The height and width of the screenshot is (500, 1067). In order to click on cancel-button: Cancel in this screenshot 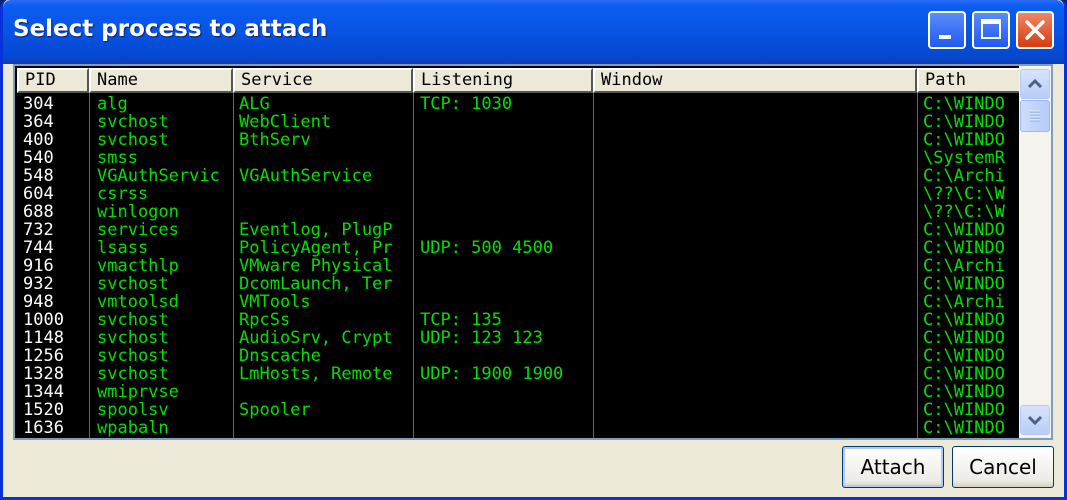, I will do `click(1003, 467)`.